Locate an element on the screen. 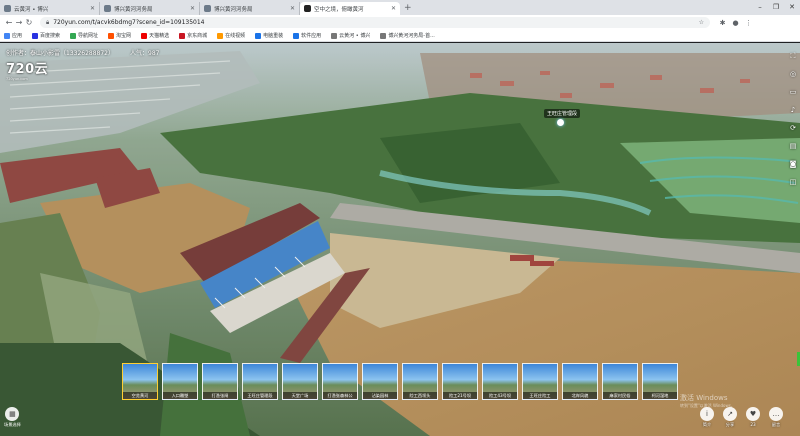 Image resolution: width=800 pixels, height=436 pixels. scene-thumbnail: 空览黄河 is located at coordinates (140, 381).